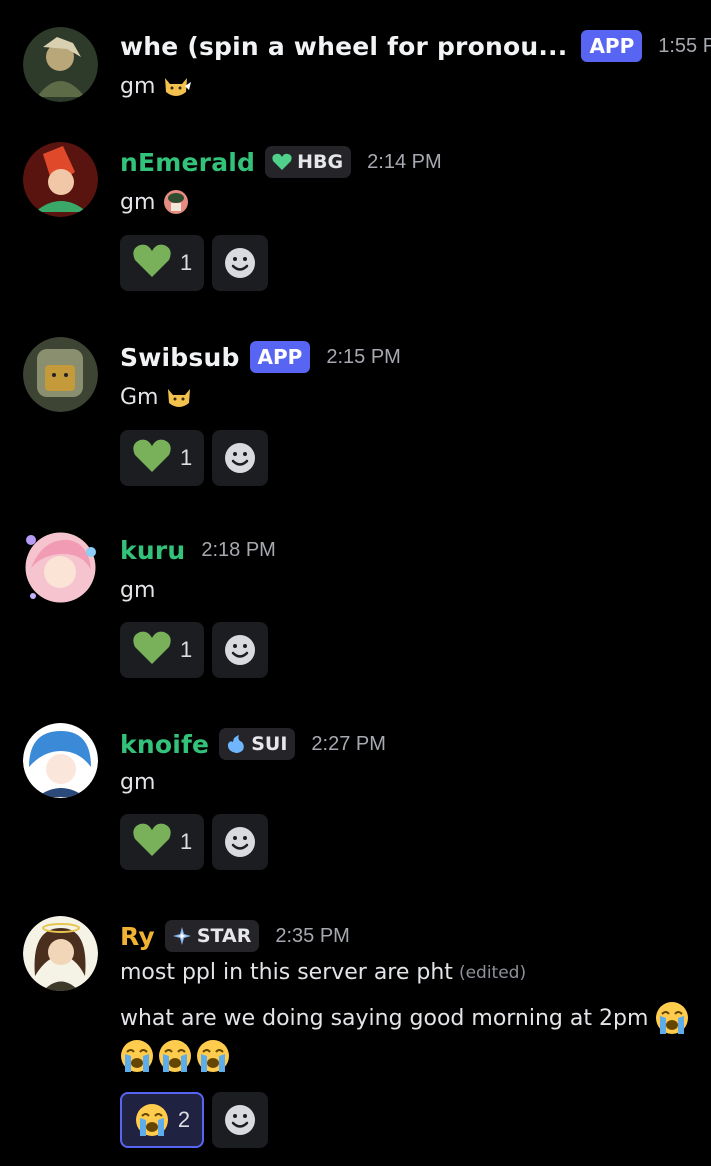  Describe the element at coordinates (187, 162) in the screenshot. I see `username: nEmerald` at that location.